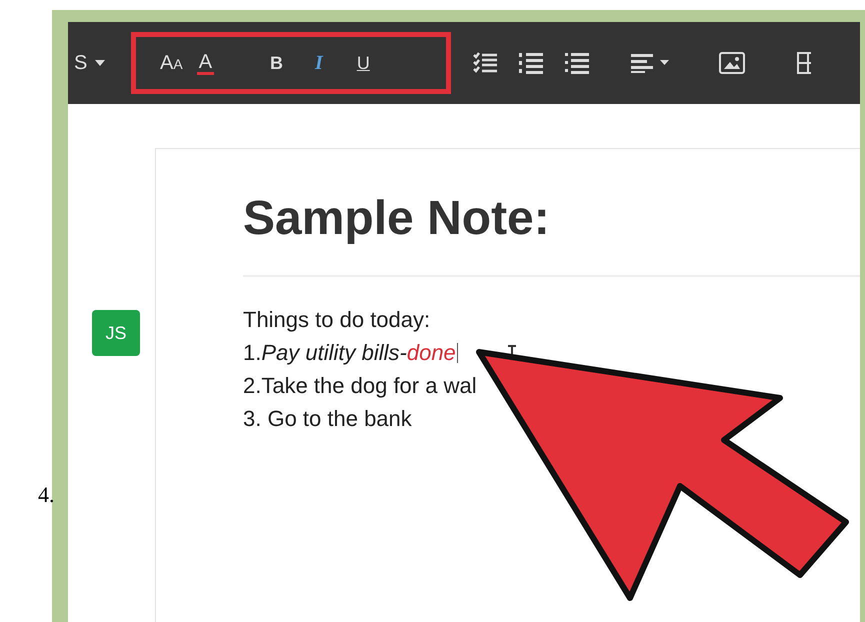 Image resolution: width=865 pixels, height=622 pixels. I want to click on caret-icon, so click(100, 63).